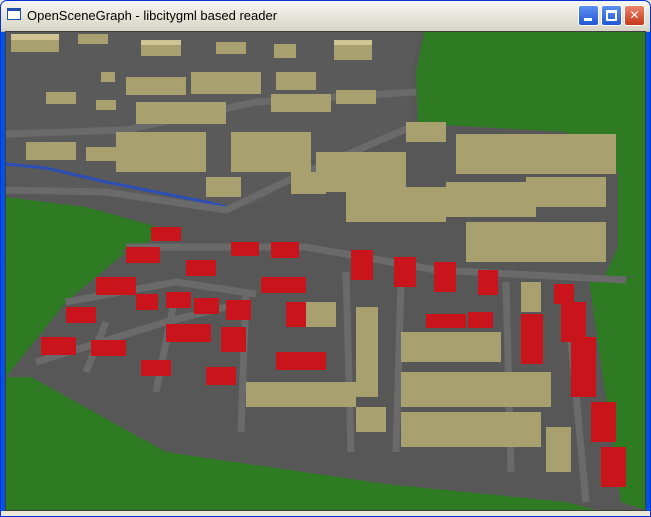 The width and height of the screenshot is (651, 517). I want to click on close-button: ✕, so click(634, 15).